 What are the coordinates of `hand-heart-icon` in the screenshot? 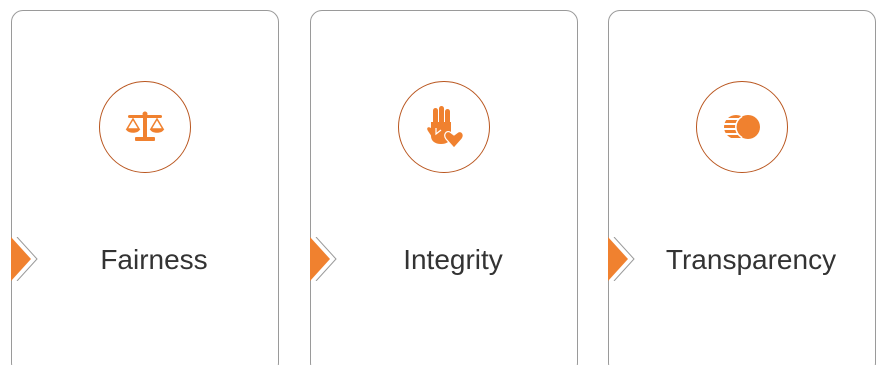 It's located at (445, 127).